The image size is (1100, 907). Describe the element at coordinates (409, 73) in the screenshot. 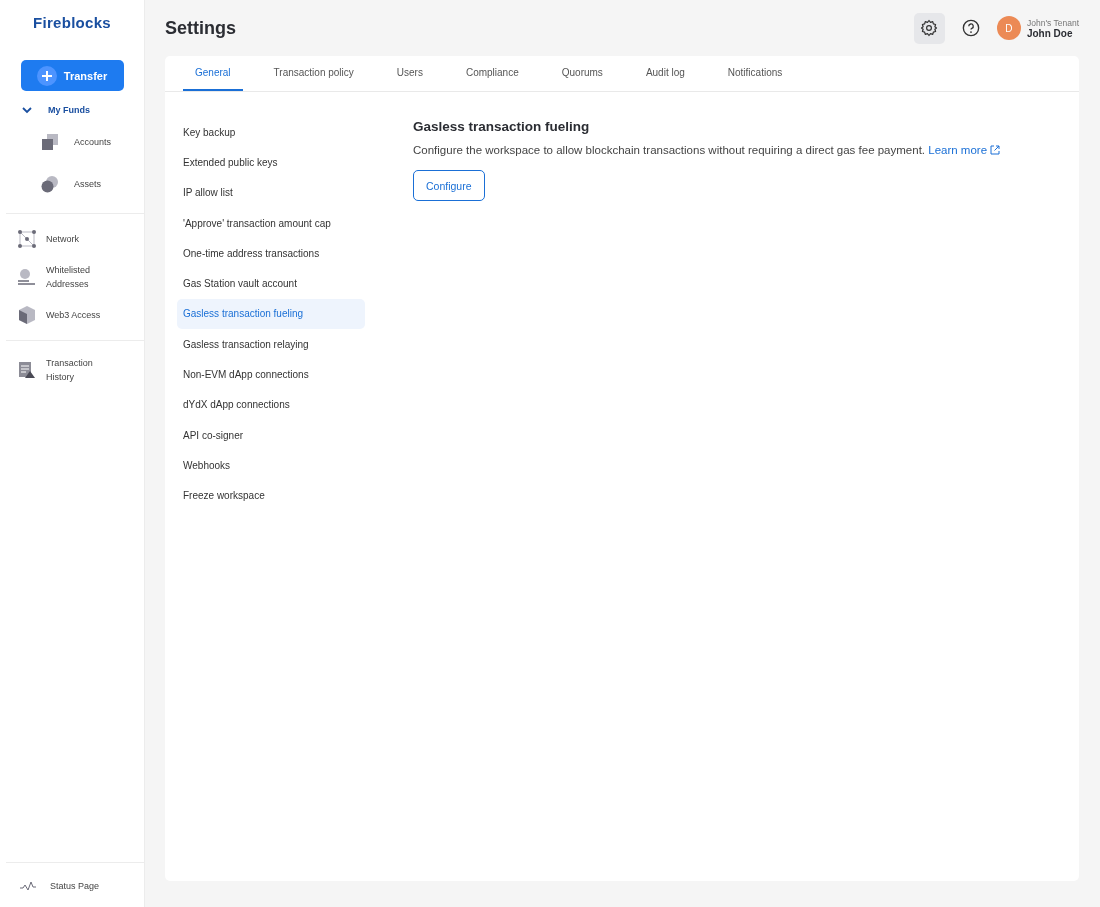

I see `tab: Users` at that location.